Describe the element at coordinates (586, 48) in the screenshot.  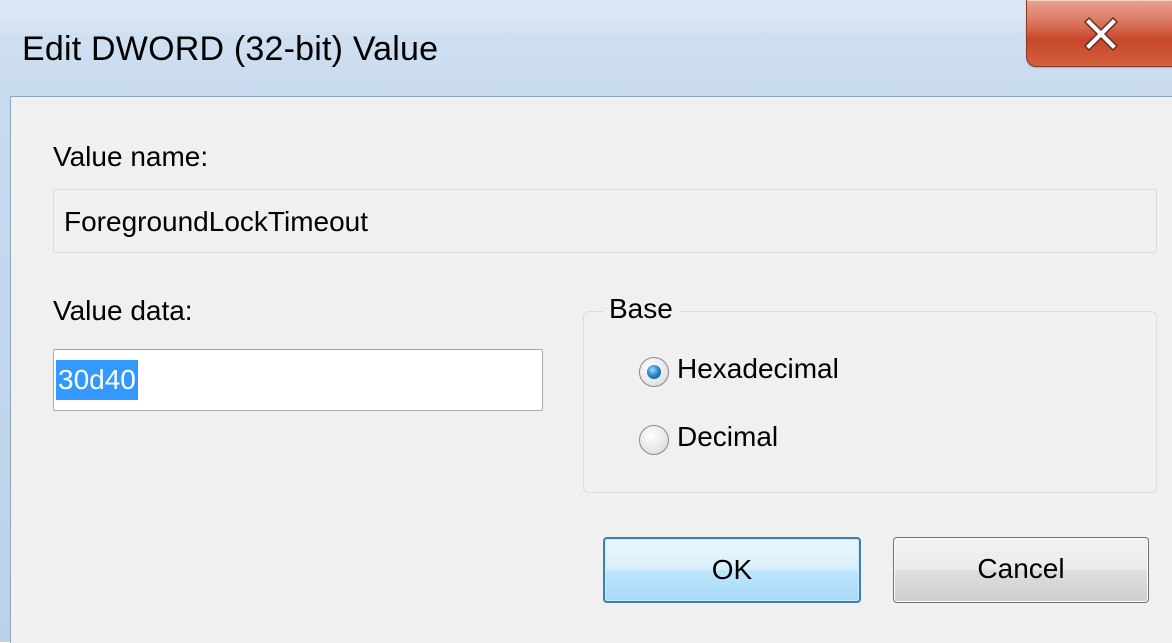
I see `title-bar: Edit DWORD (32-bit) Value` at that location.